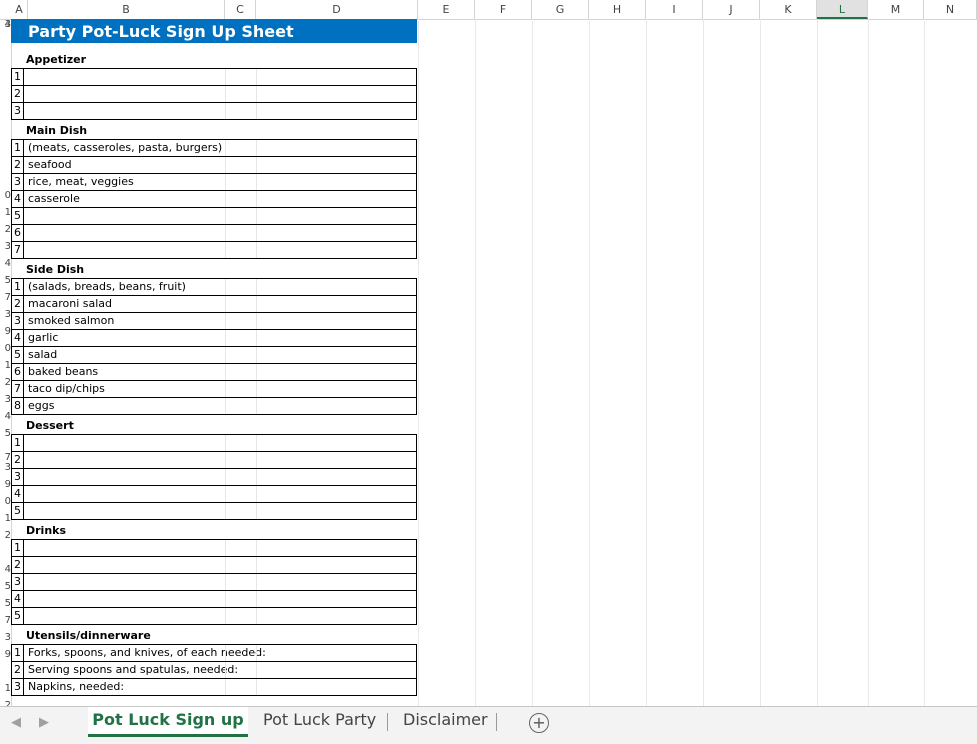  Describe the element at coordinates (503, 9) in the screenshot. I see `column-header-f: F` at that location.